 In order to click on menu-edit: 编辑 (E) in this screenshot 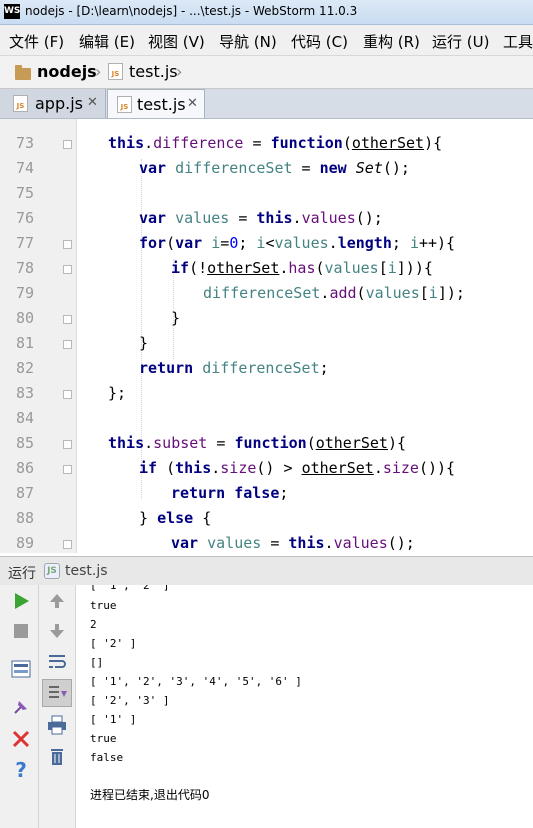, I will do `click(107, 41)`.